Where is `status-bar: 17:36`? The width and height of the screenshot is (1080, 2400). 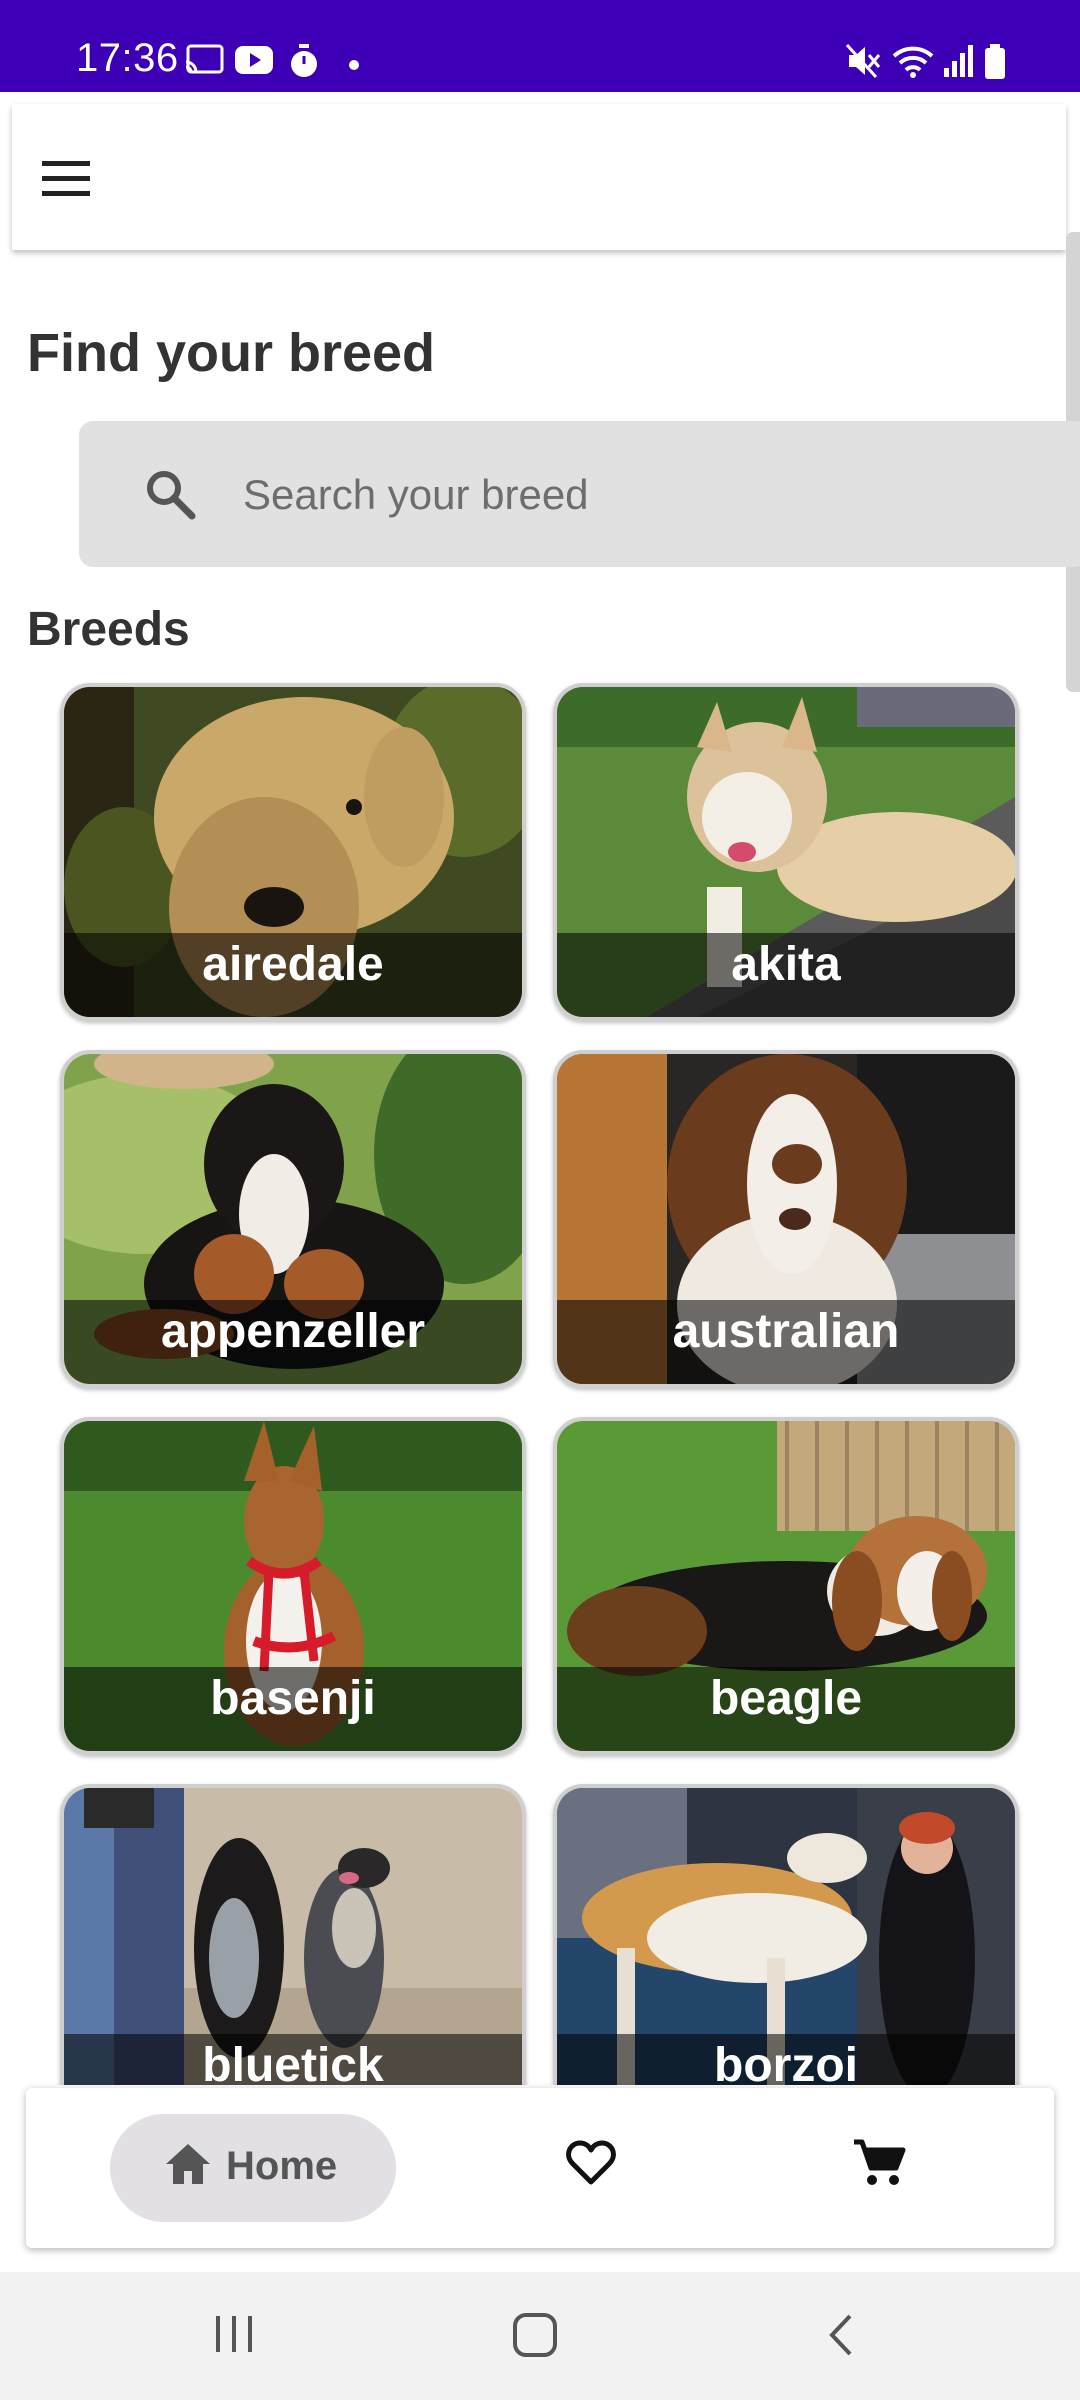 status-bar: 17:36 is located at coordinates (540, 46).